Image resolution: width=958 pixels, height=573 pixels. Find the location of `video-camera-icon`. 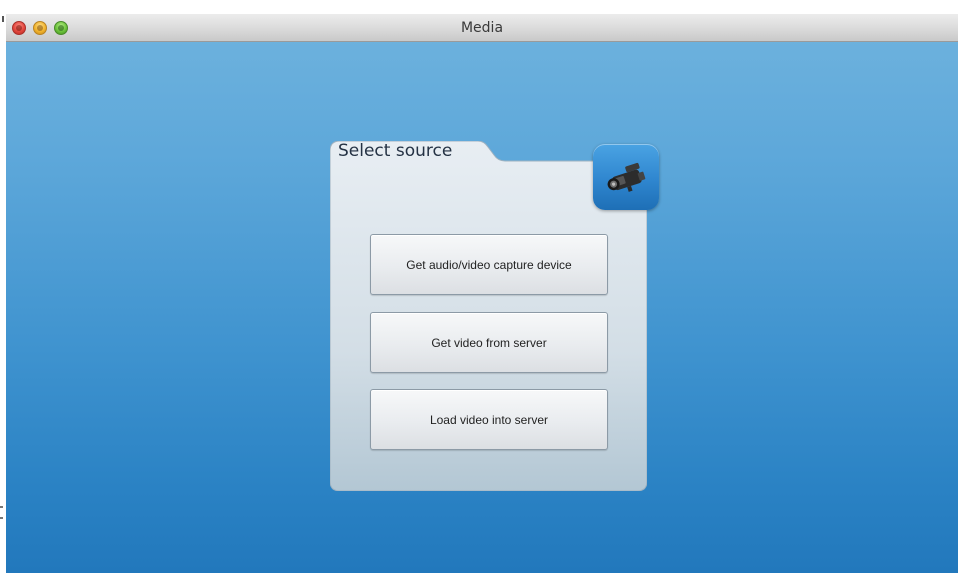

video-camera-icon is located at coordinates (626, 177).